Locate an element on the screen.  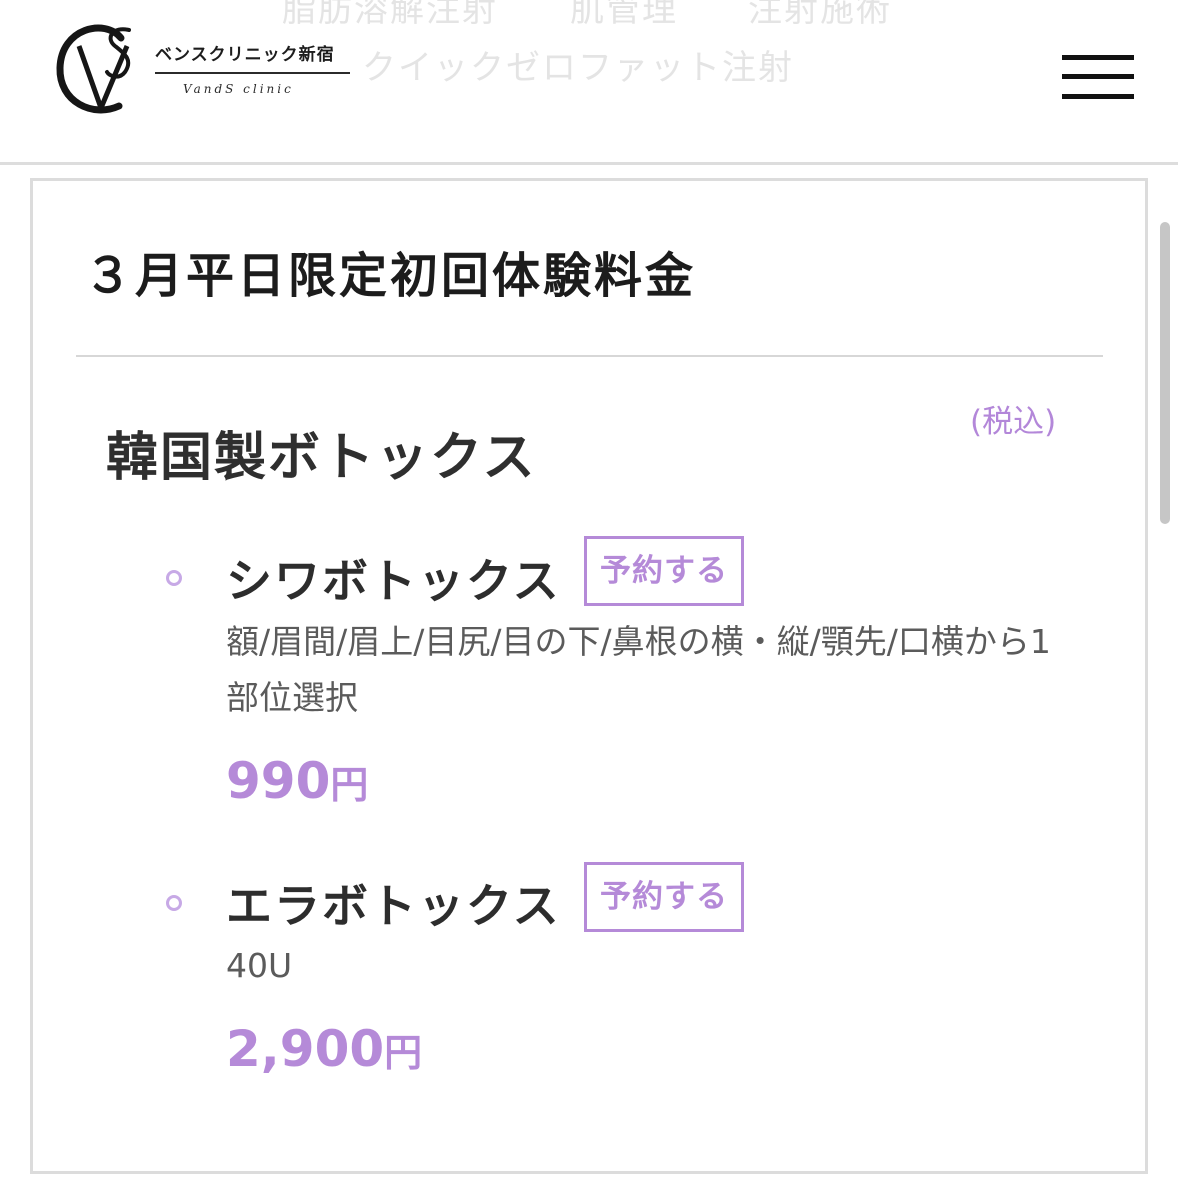
logo-divider is located at coordinates (252, 73).